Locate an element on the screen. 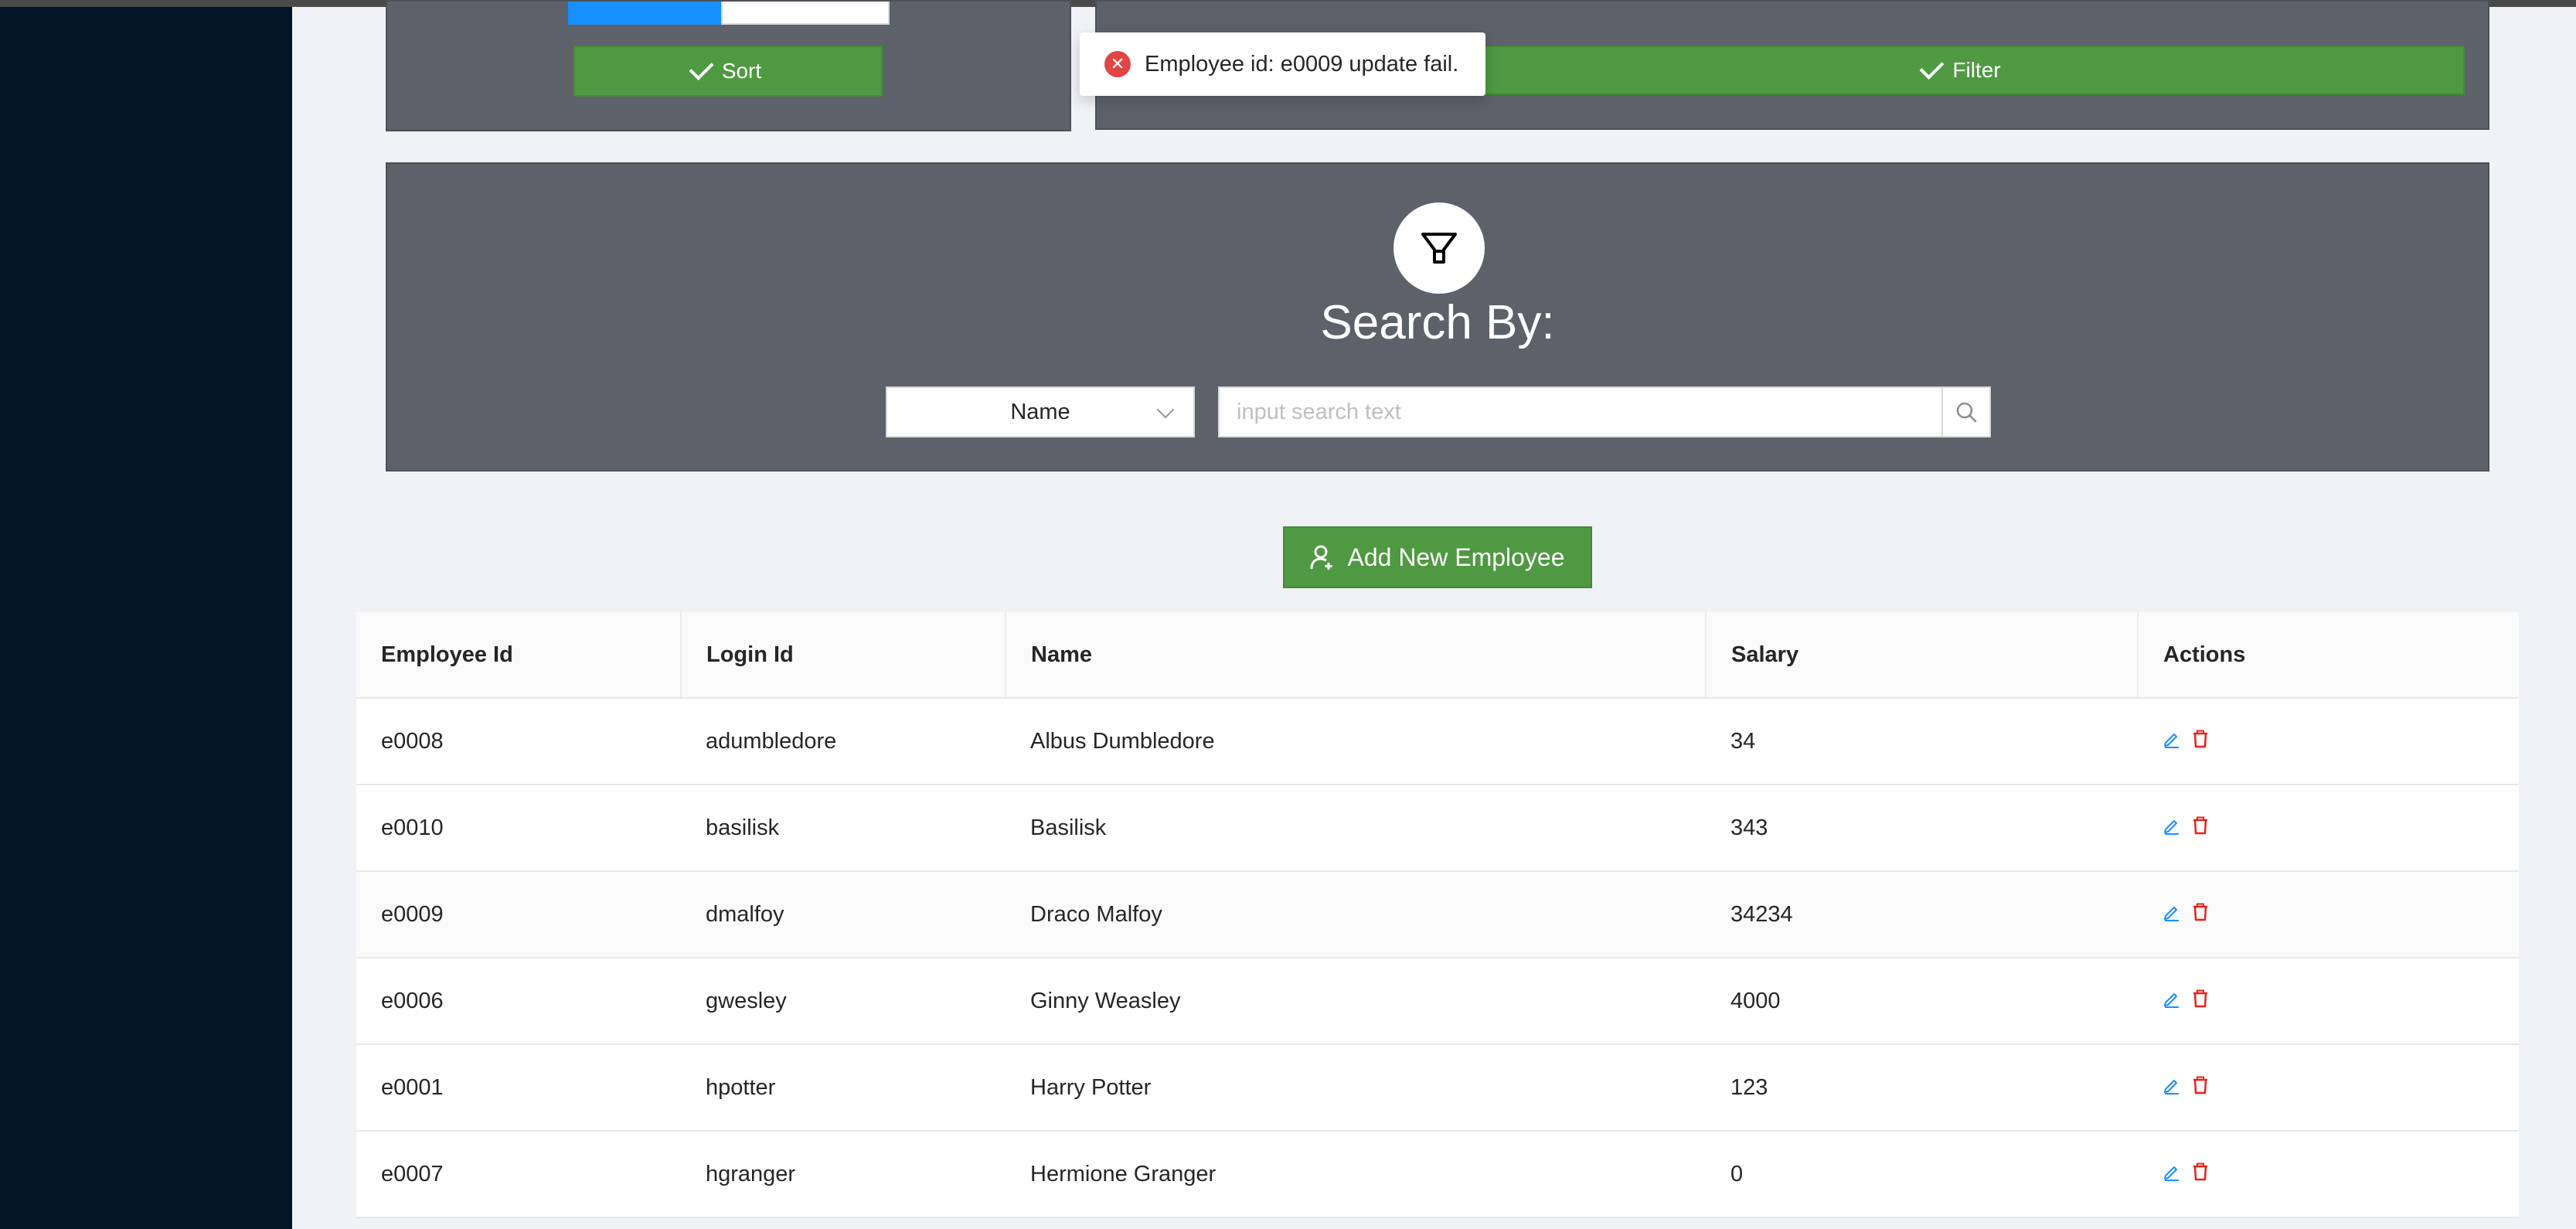 This screenshot has width=2576, height=1229. search-icon is located at coordinates (1967, 413).